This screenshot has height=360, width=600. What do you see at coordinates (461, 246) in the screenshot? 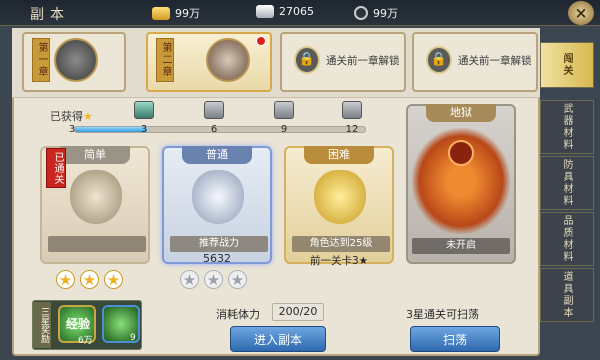
I see `not-open-label: 未开启` at bounding box center [461, 246].